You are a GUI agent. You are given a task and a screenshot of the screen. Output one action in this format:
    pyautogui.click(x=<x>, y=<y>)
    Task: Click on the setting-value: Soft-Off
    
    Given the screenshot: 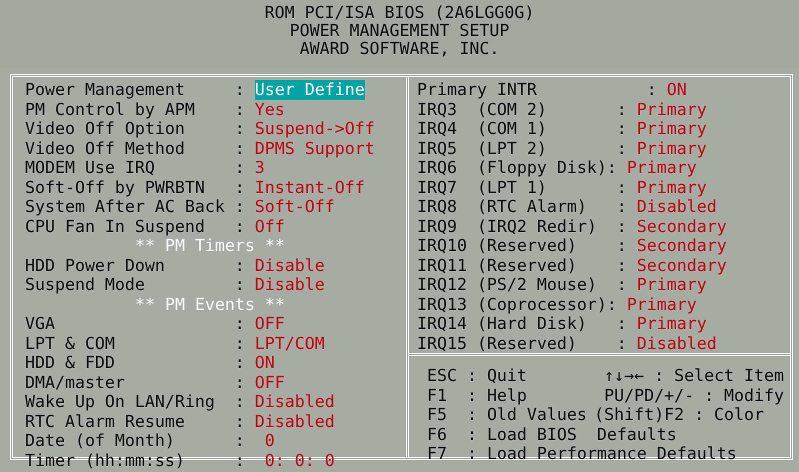 What is the action you would take?
    pyautogui.click(x=294, y=206)
    